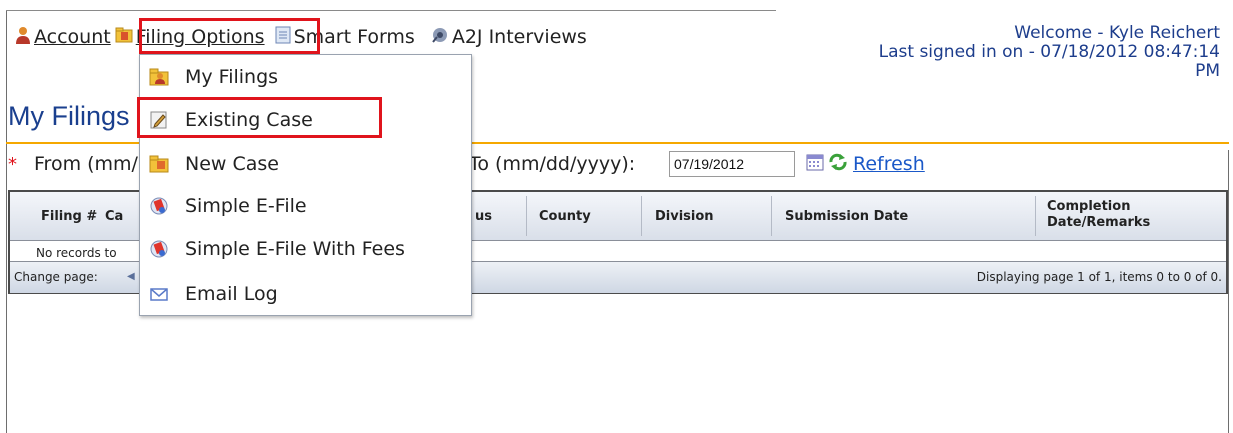 The height and width of the screenshot is (433, 1233). I want to click on speaker-icon, so click(440, 37).